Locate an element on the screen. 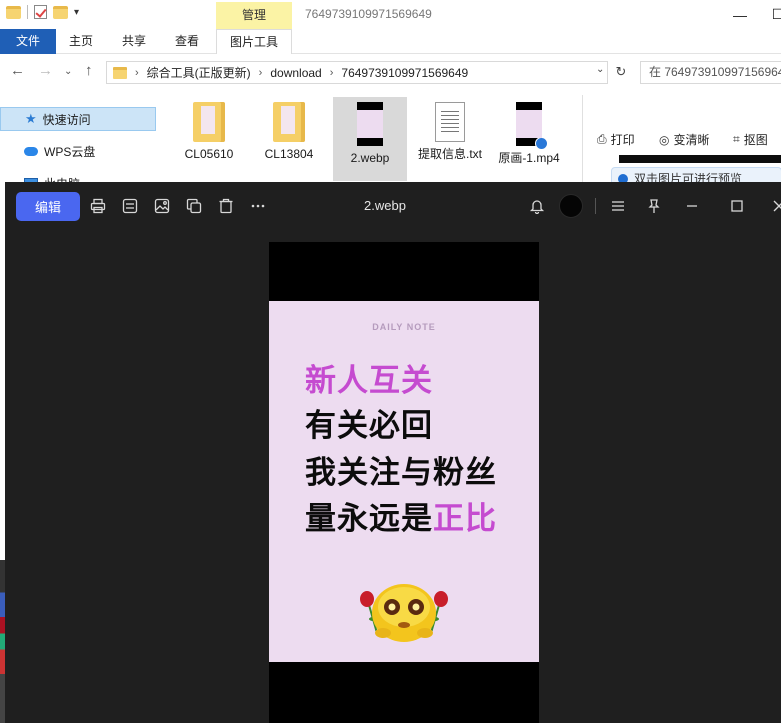 The height and width of the screenshot is (723, 781). tab-picture-tools: 图片工具 is located at coordinates (254, 41).